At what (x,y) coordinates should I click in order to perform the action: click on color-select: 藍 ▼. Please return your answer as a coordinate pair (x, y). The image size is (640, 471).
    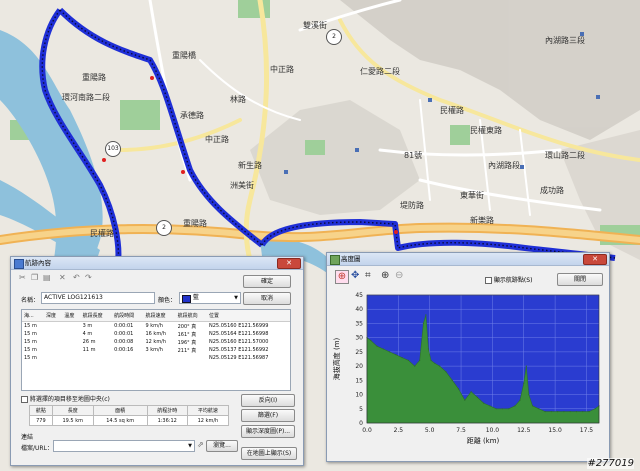
    Looking at the image, I should click on (210, 298).